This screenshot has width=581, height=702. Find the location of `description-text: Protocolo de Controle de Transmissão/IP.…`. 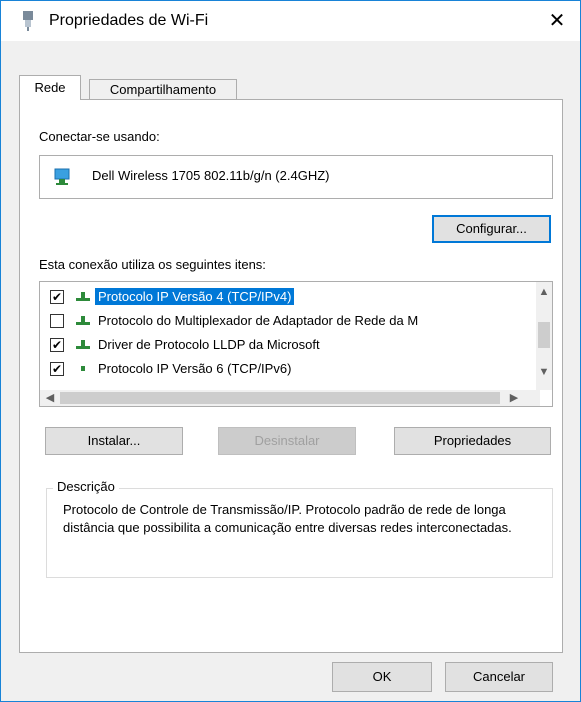

description-text: Protocolo de Controle de Transmissão/IP.… is located at coordinates (287, 518).